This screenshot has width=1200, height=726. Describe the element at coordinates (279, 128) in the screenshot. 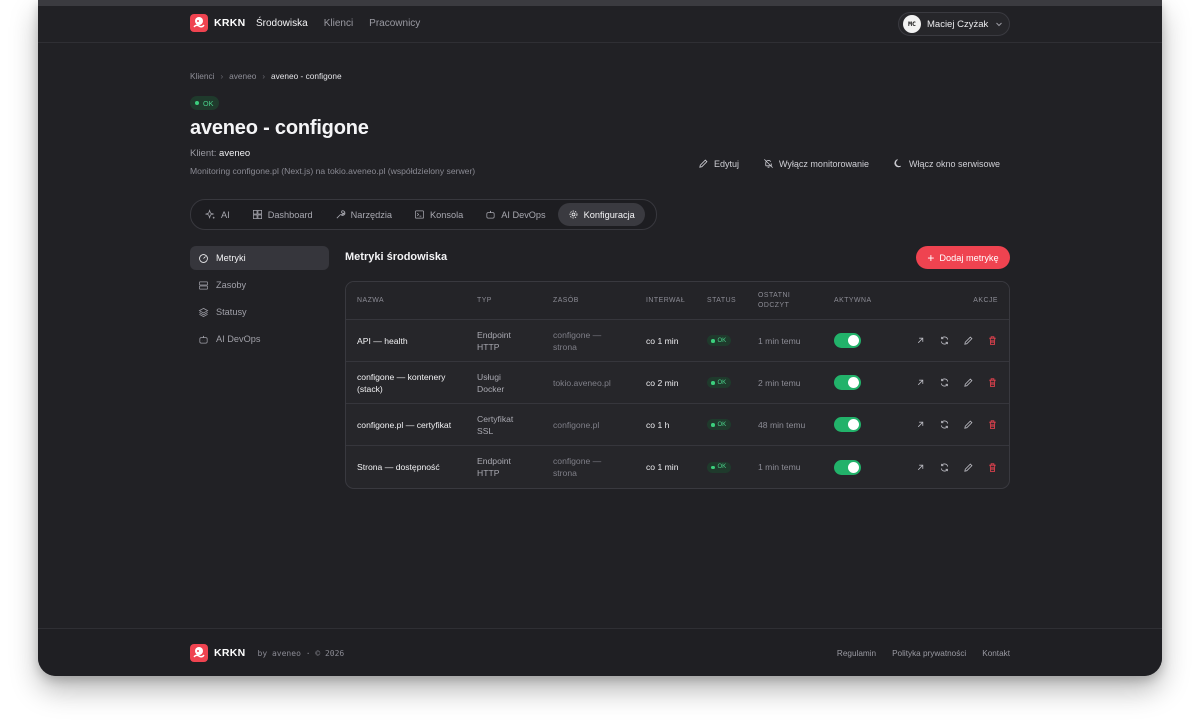

I see `page-title: aveneo - configone` at that location.